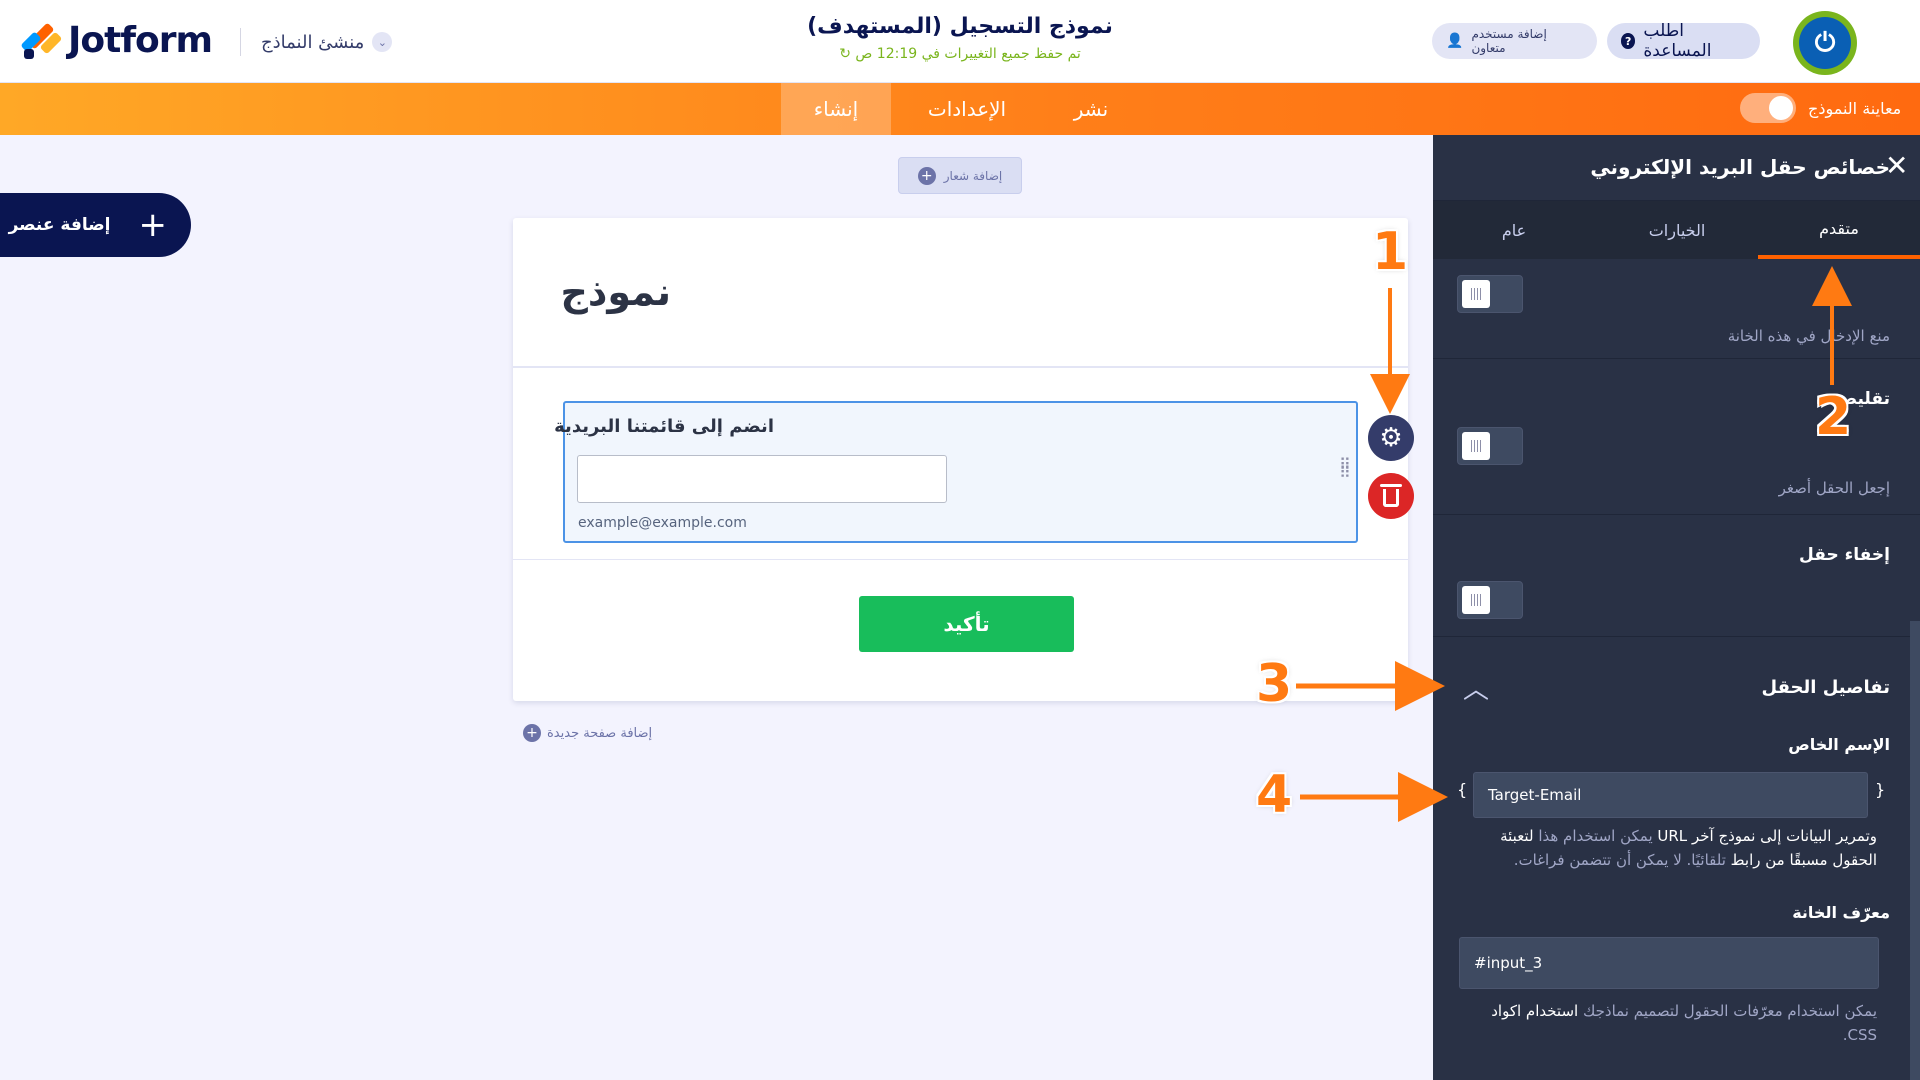 This screenshot has width=1920, height=1080. What do you see at coordinates (616, 292) in the screenshot?
I see `form-heading: نموذج` at bounding box center [616, 292].